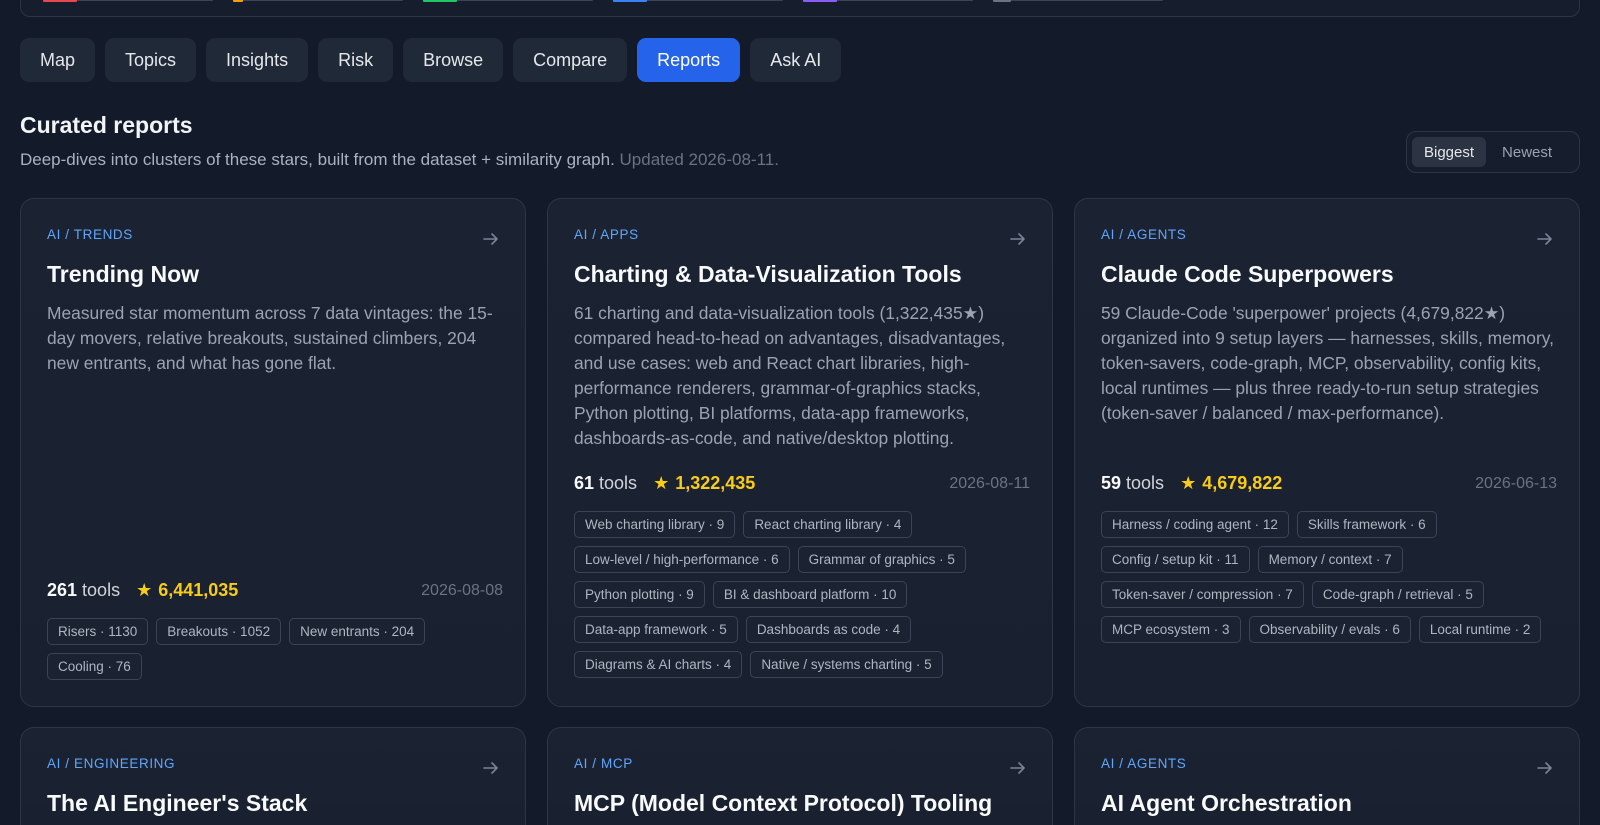 This screenshot has width=1600, height=825. Describe the element at coordinates (94, 666) in the screenshot. I see `tag-chip: Cooling · 76` at that location.